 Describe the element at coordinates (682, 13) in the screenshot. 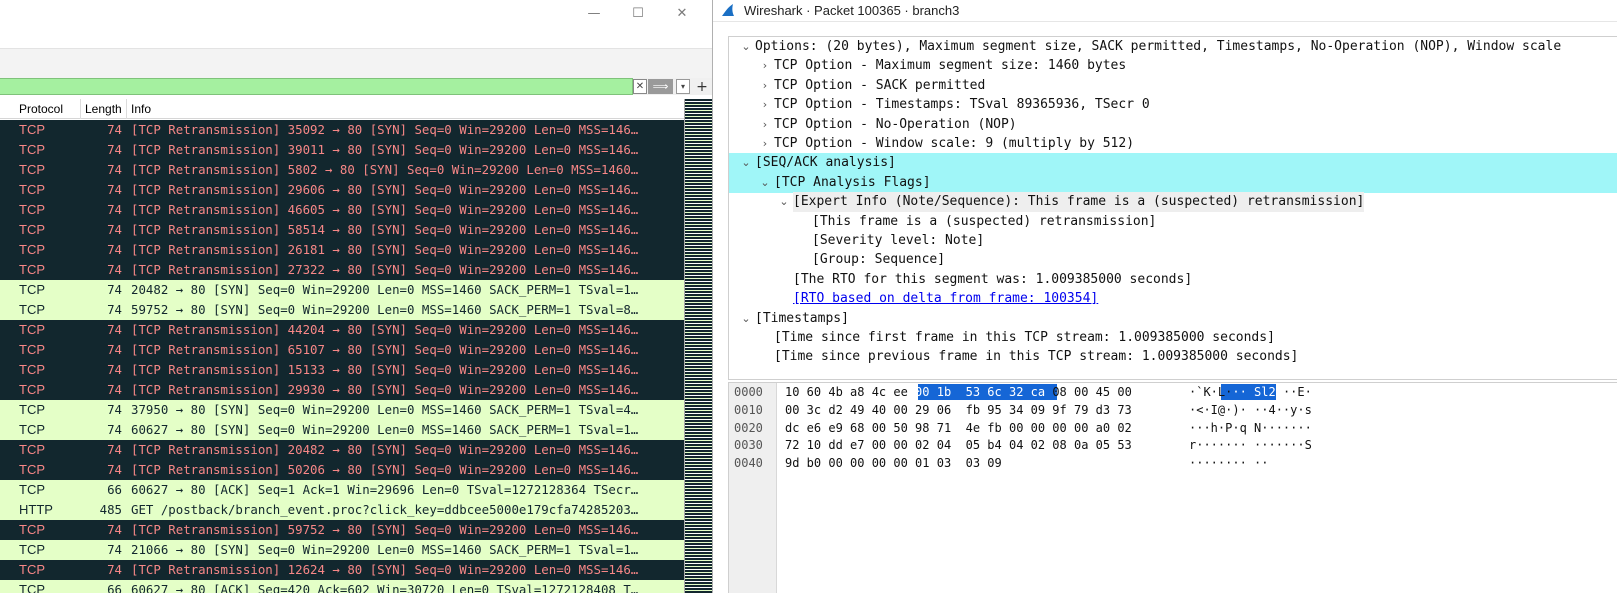

I see `close-button: ✕` at that location.